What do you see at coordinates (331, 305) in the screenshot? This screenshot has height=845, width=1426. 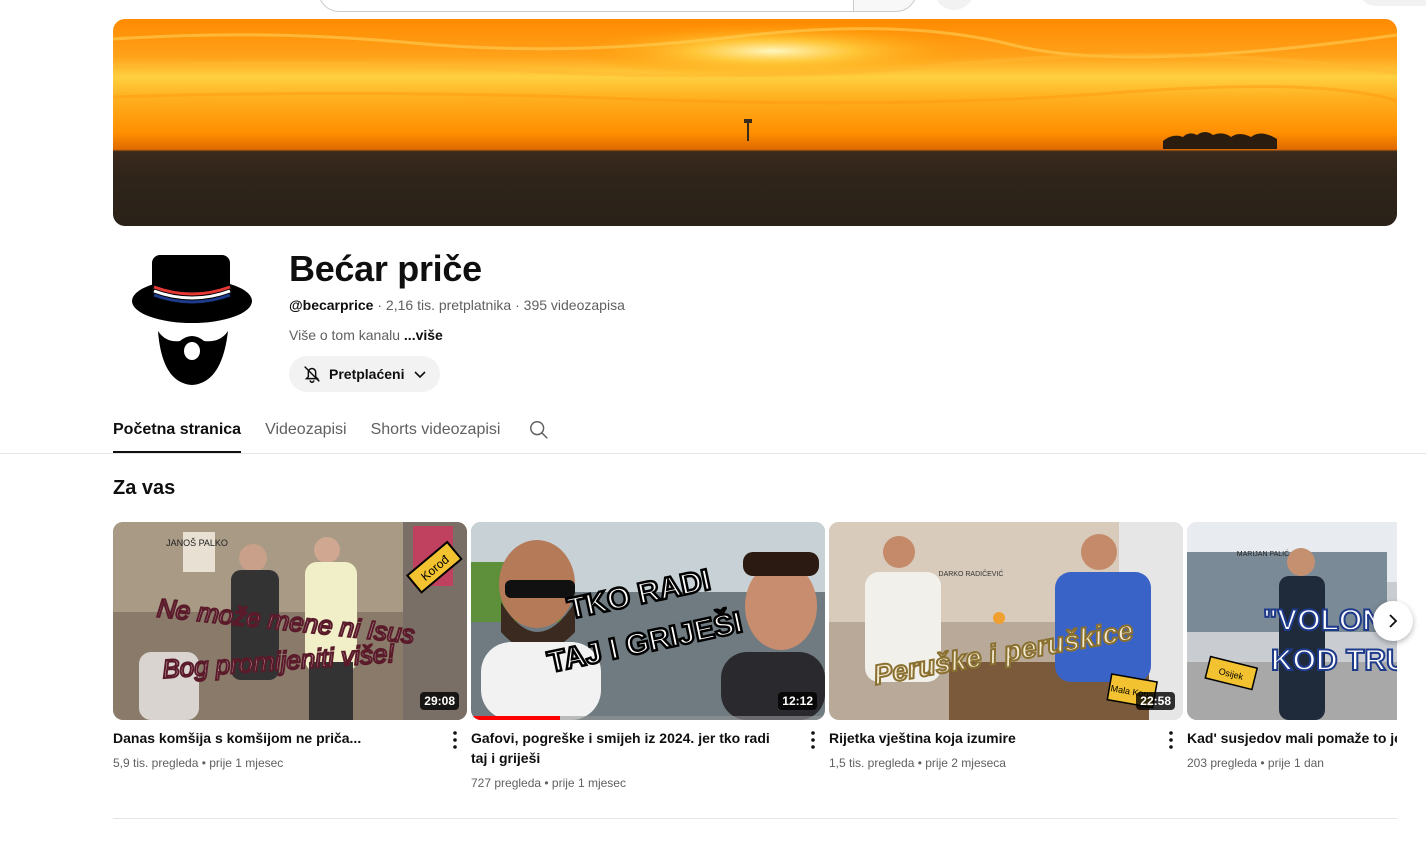 I see `channel-handle: @becarprice` at bounding box center [331, 305].